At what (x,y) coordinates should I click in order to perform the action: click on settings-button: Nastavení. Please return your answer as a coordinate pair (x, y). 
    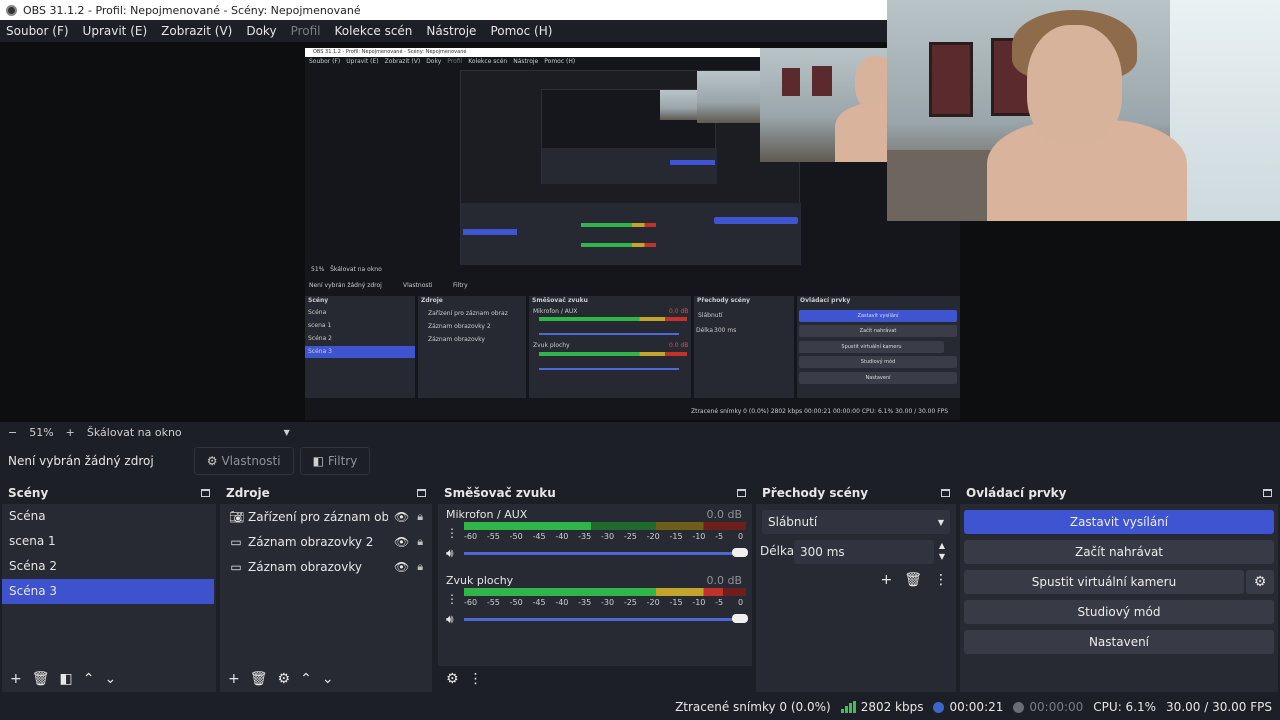
    Looking at the image, I should click on (1119, 642).